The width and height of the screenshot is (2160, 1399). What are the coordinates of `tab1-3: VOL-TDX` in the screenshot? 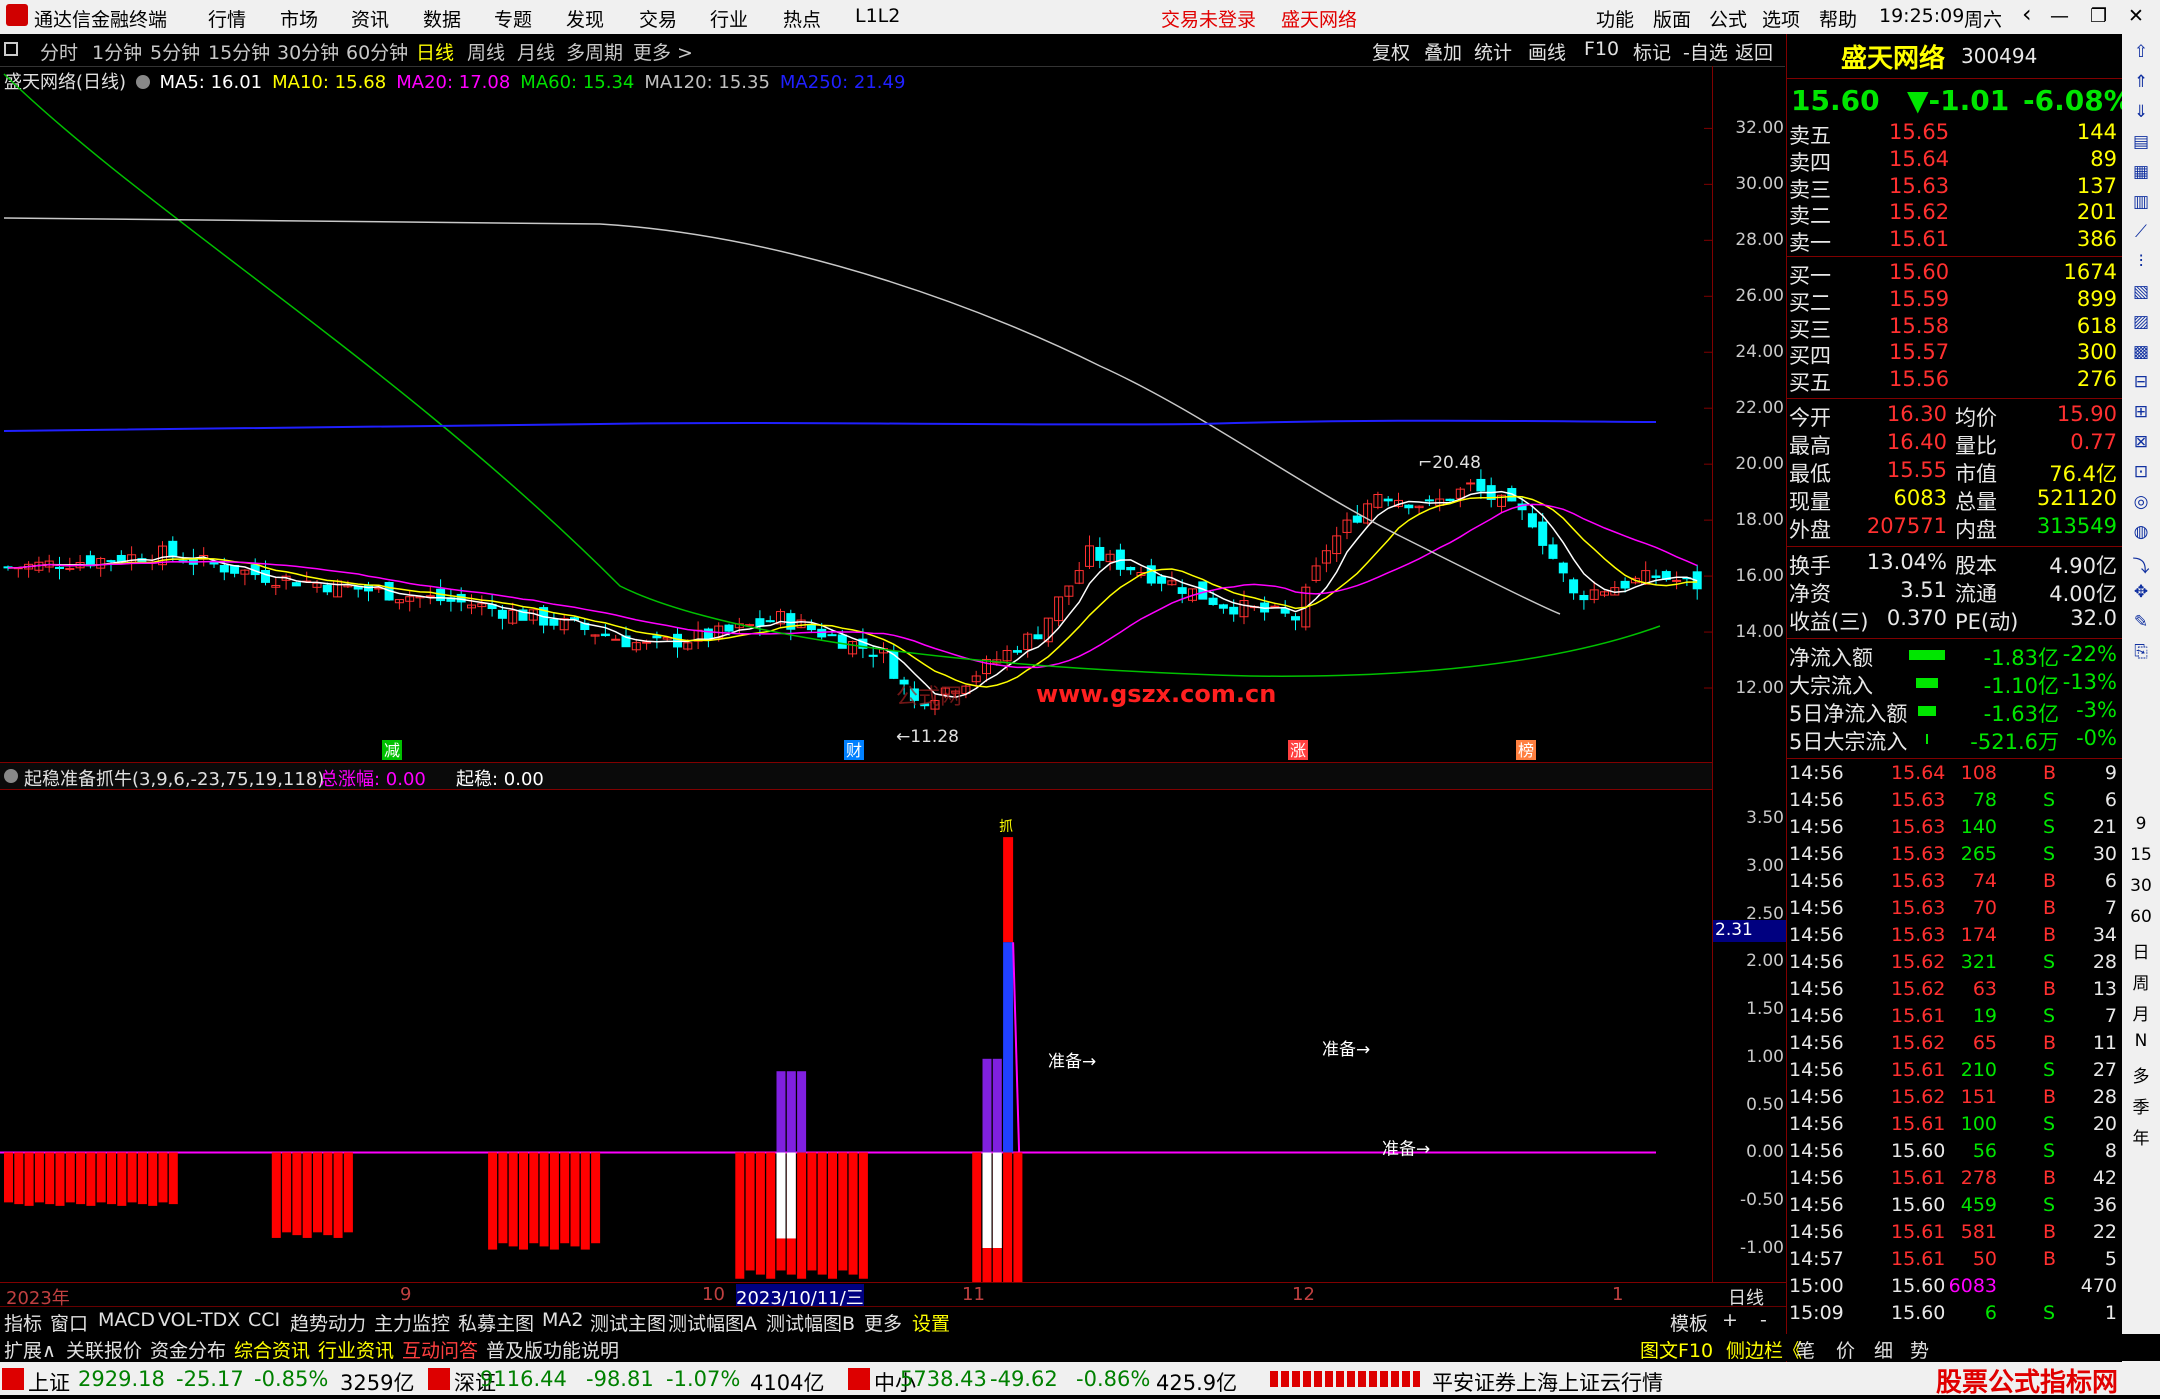 It's located at (199, 1320).